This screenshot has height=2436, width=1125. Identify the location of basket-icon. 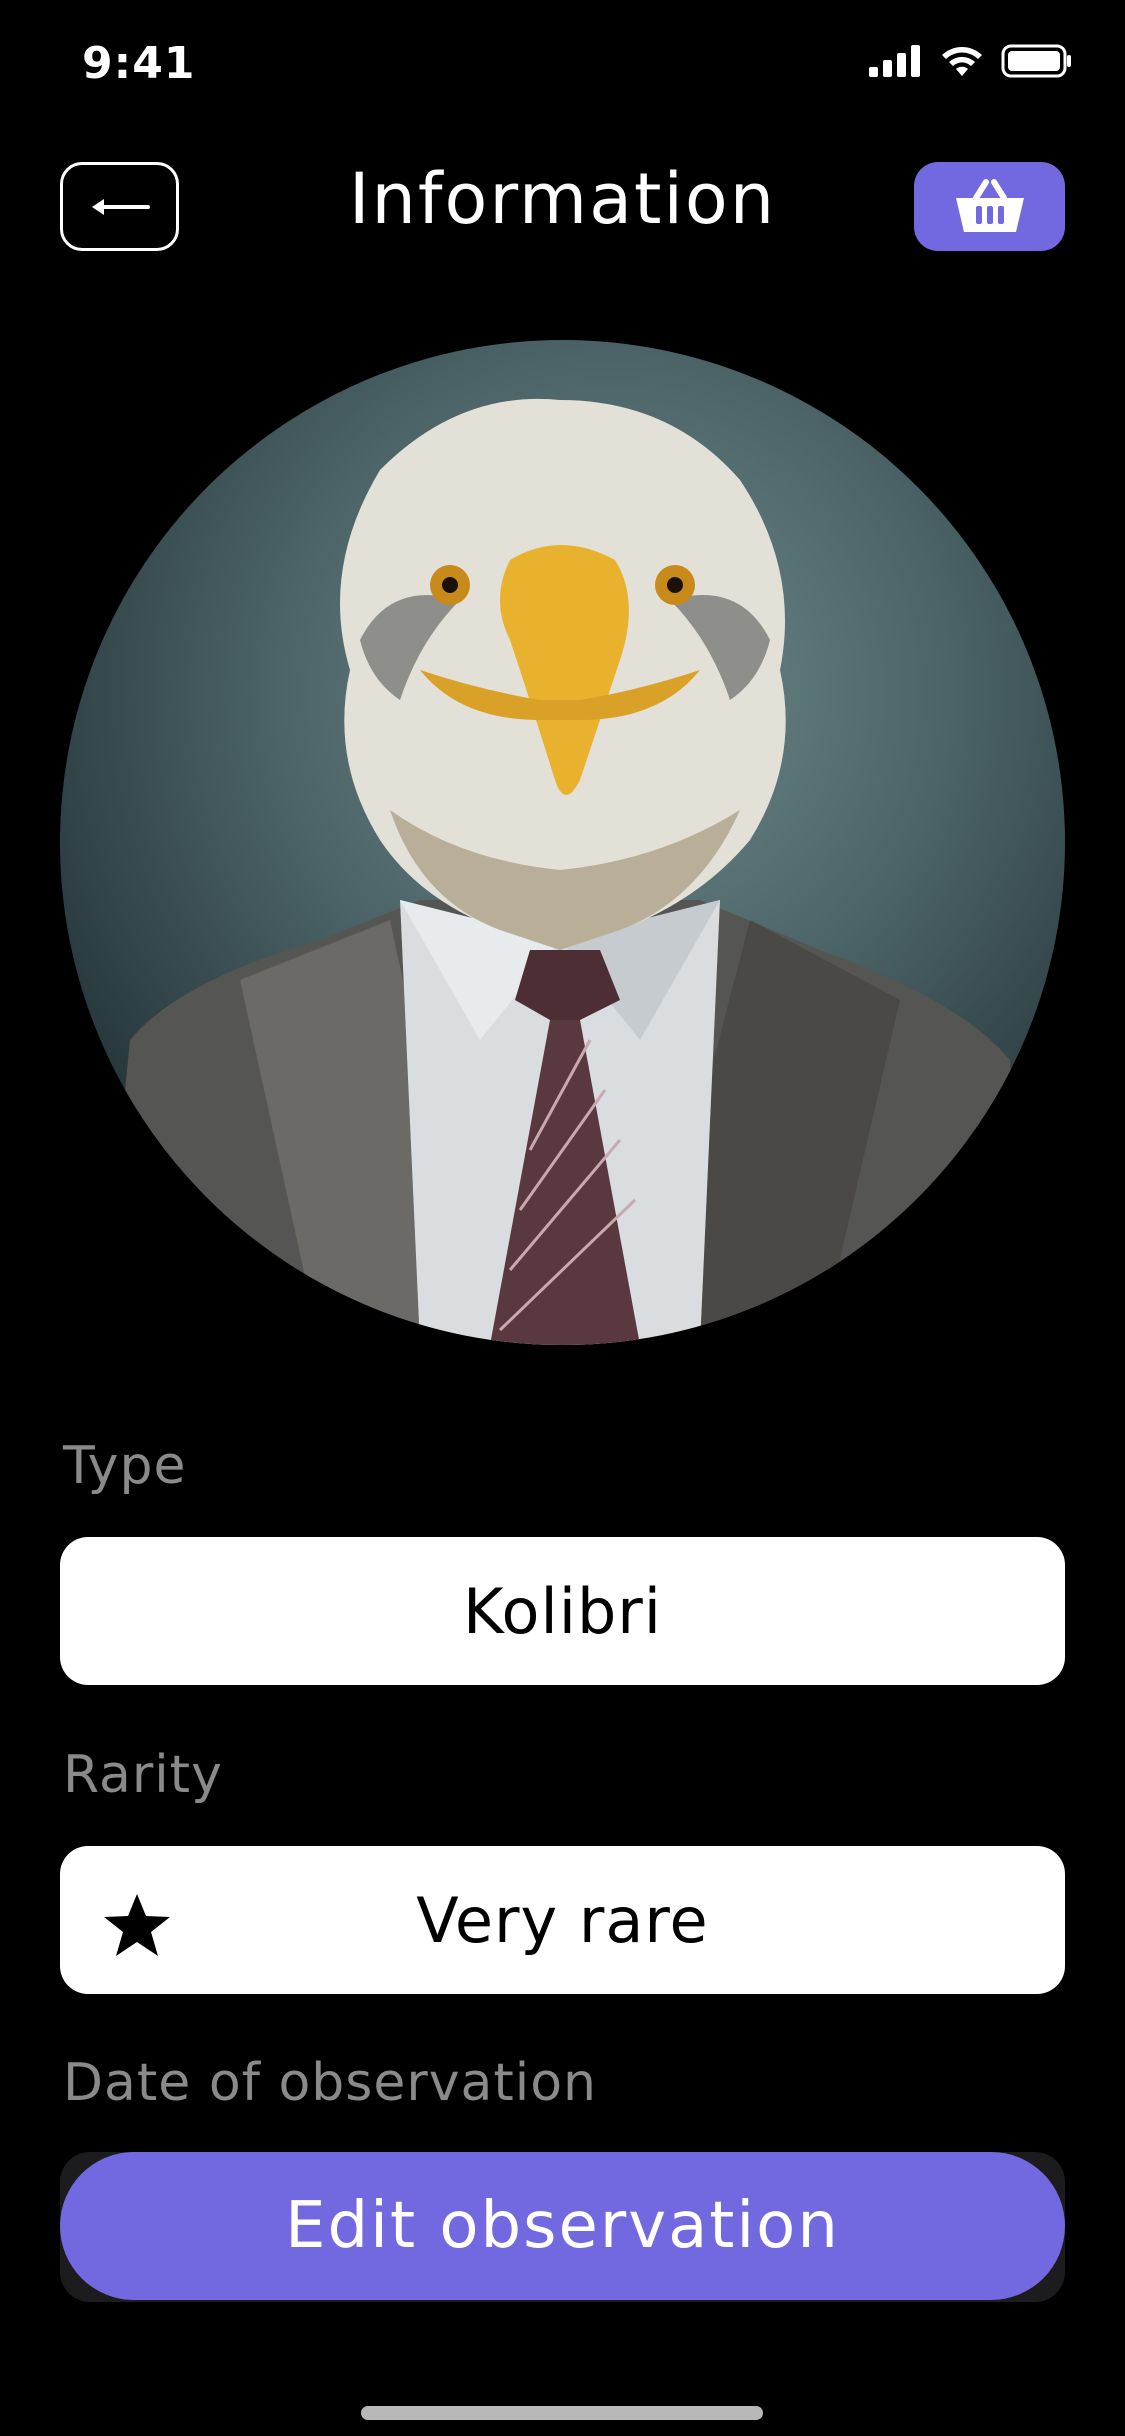
(989, 205).